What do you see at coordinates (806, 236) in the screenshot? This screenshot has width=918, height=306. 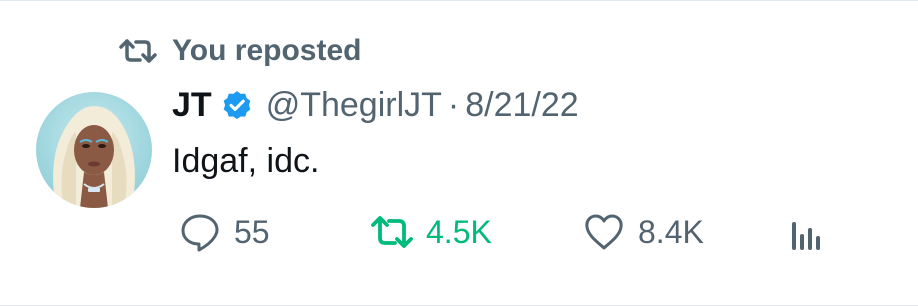 I see `analytics-icon` at bounding box center [806, 236].